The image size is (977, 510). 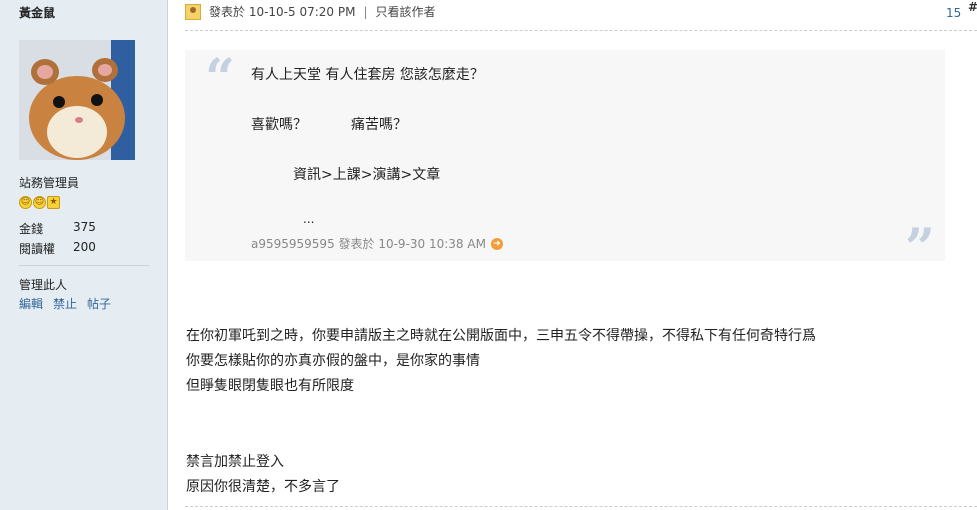 What do you see at coordinates (84, 247) in the screenshot?
I see `stat-value: 200` at bounding box center [84, 247].